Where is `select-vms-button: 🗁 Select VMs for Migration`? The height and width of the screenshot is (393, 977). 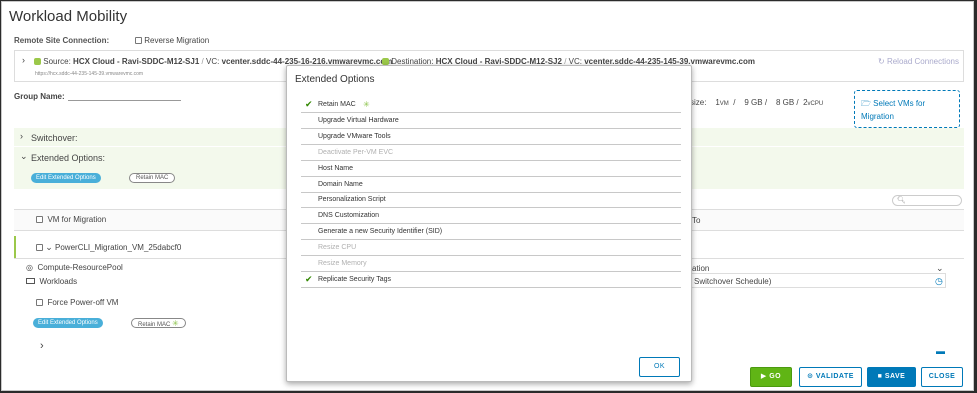 select-vms-button: 🗁 Select VMs for Migration is located at coordinates (907, 109).